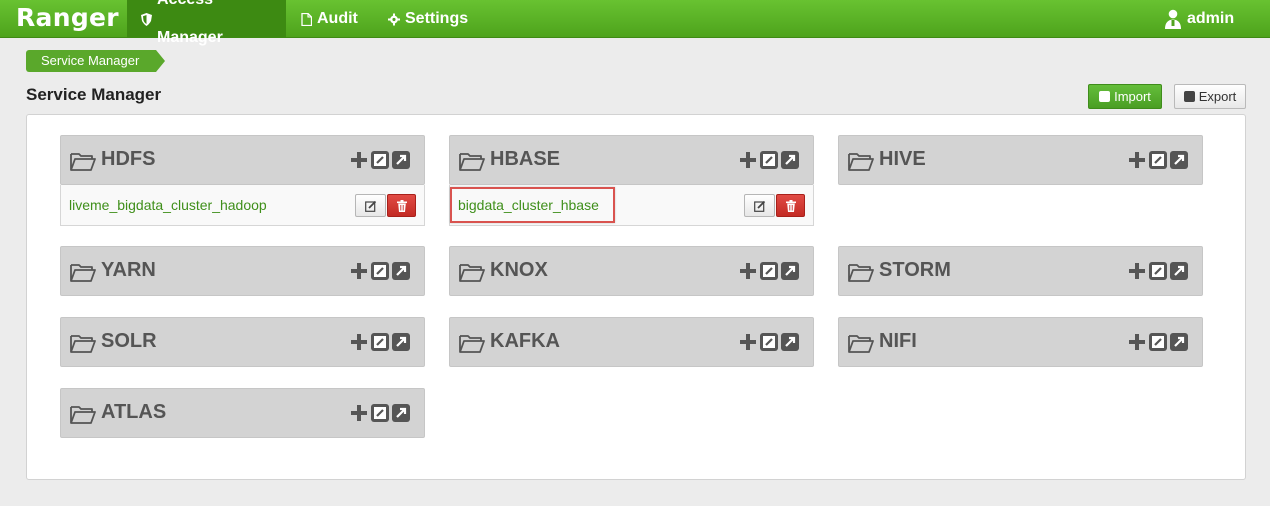  I want to click on service-header: NIFI, so click(1020, 342).